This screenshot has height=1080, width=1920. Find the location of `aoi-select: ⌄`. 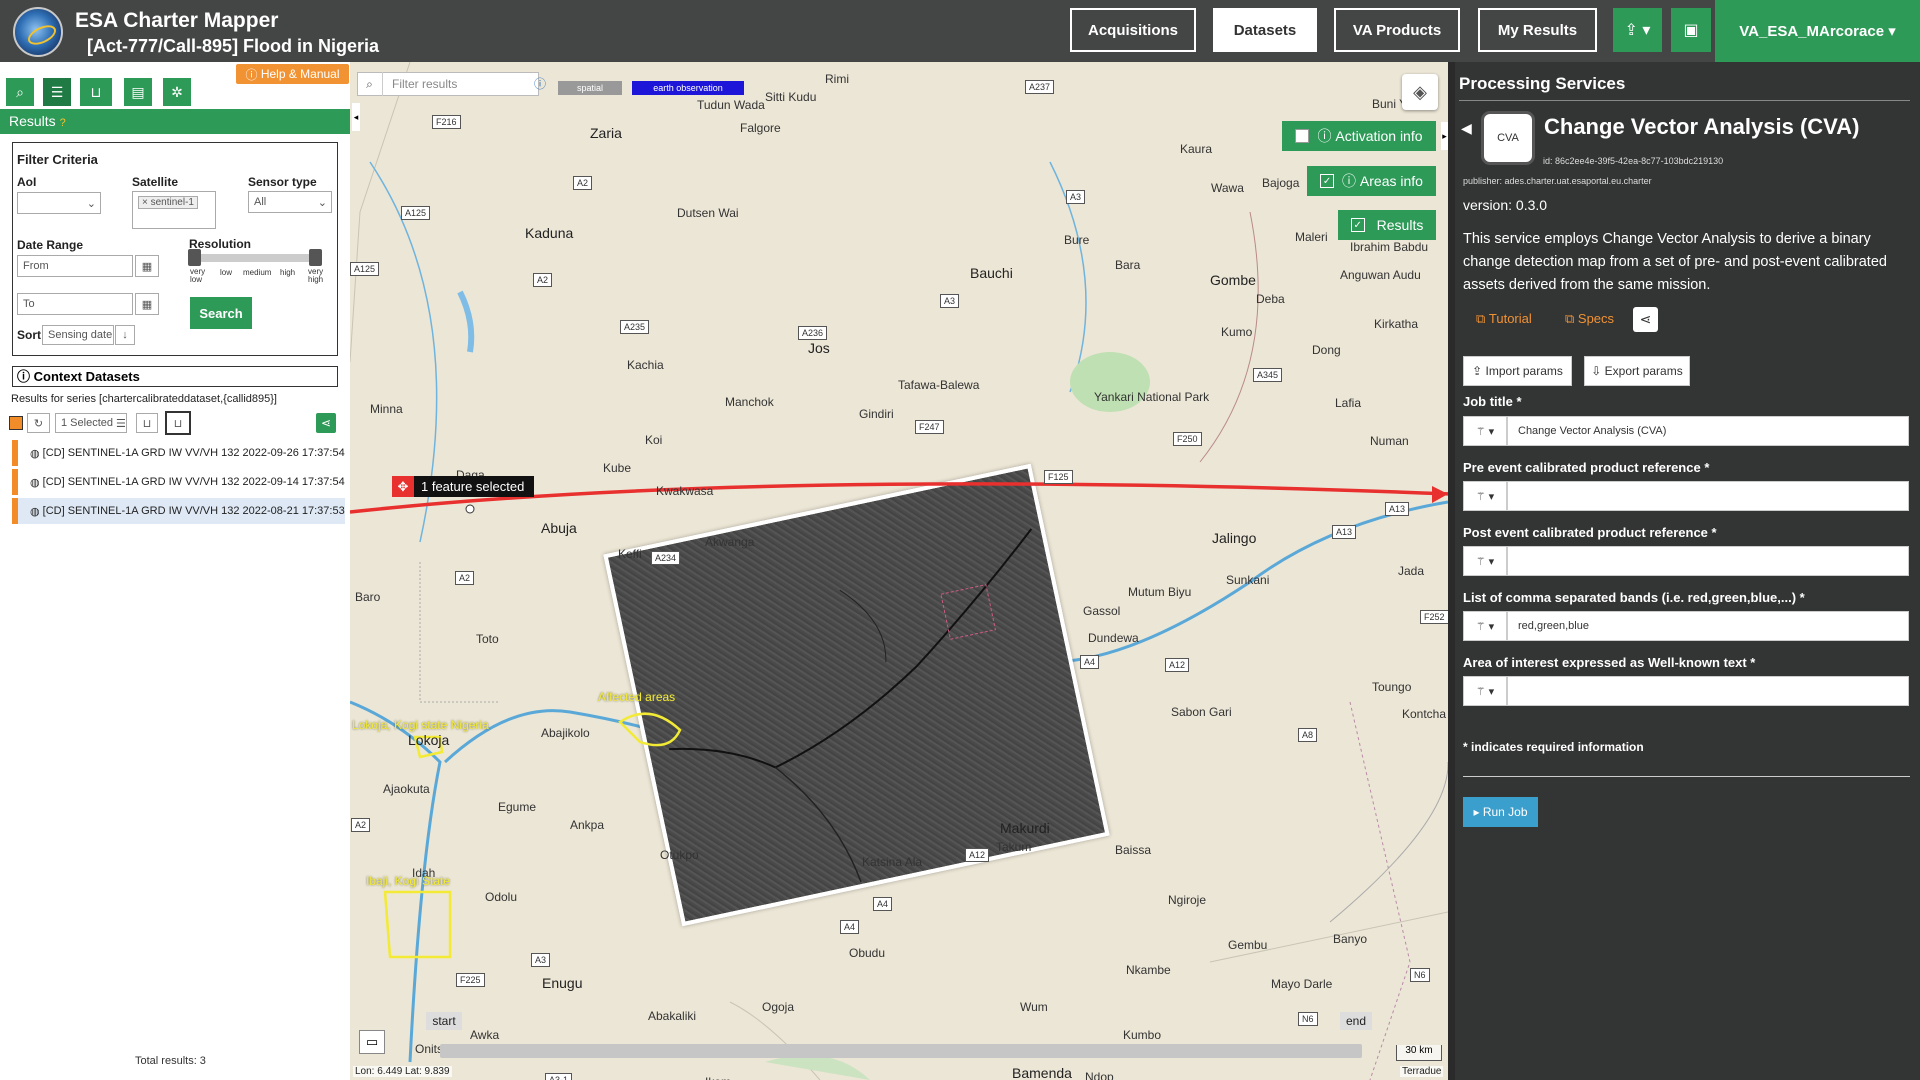

aoi-select: ⌄ is located at coordinates (59, 203).